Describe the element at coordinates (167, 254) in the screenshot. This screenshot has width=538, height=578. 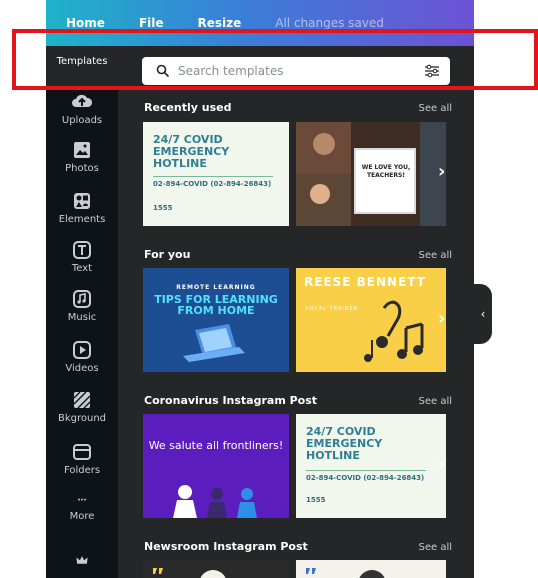
I see `section-title-for-you: For you` at that location.